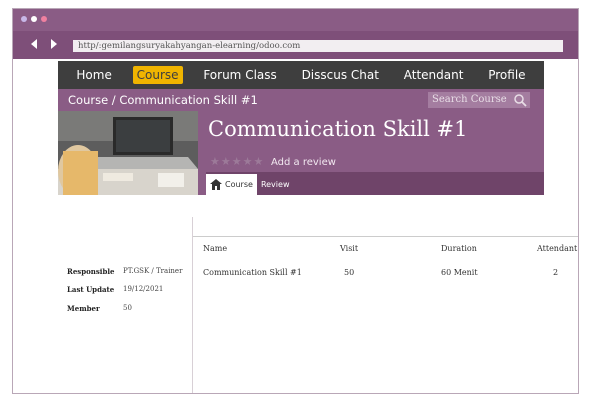  What do you see at coordinates (93, 75) in the screenshot?
I see `nav-home: Home` at bounding box center [93, 75].